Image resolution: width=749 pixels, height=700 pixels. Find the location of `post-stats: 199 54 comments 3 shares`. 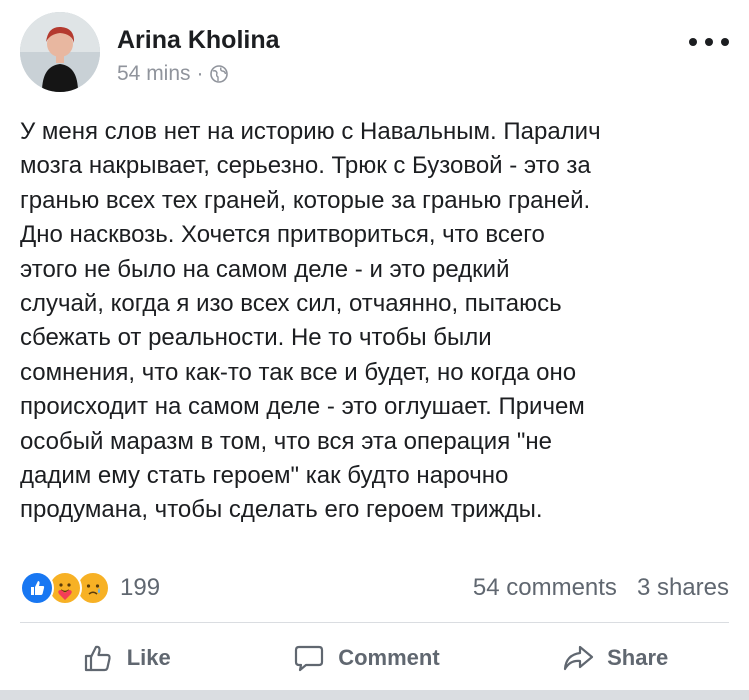

post-stats: 199 54 comments 3 shares is located at coordinates (374, 586).